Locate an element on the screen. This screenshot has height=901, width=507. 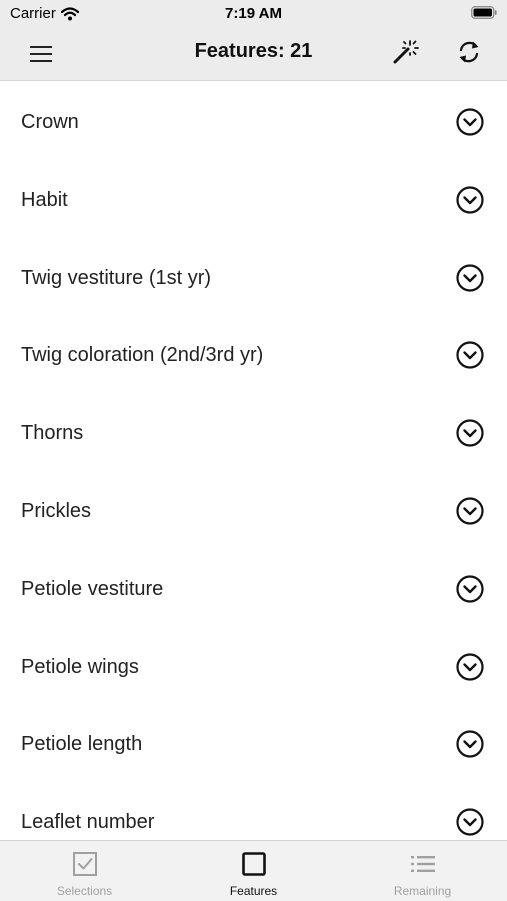
status-time: 7:19 AM is located at coordinates (253, 13).